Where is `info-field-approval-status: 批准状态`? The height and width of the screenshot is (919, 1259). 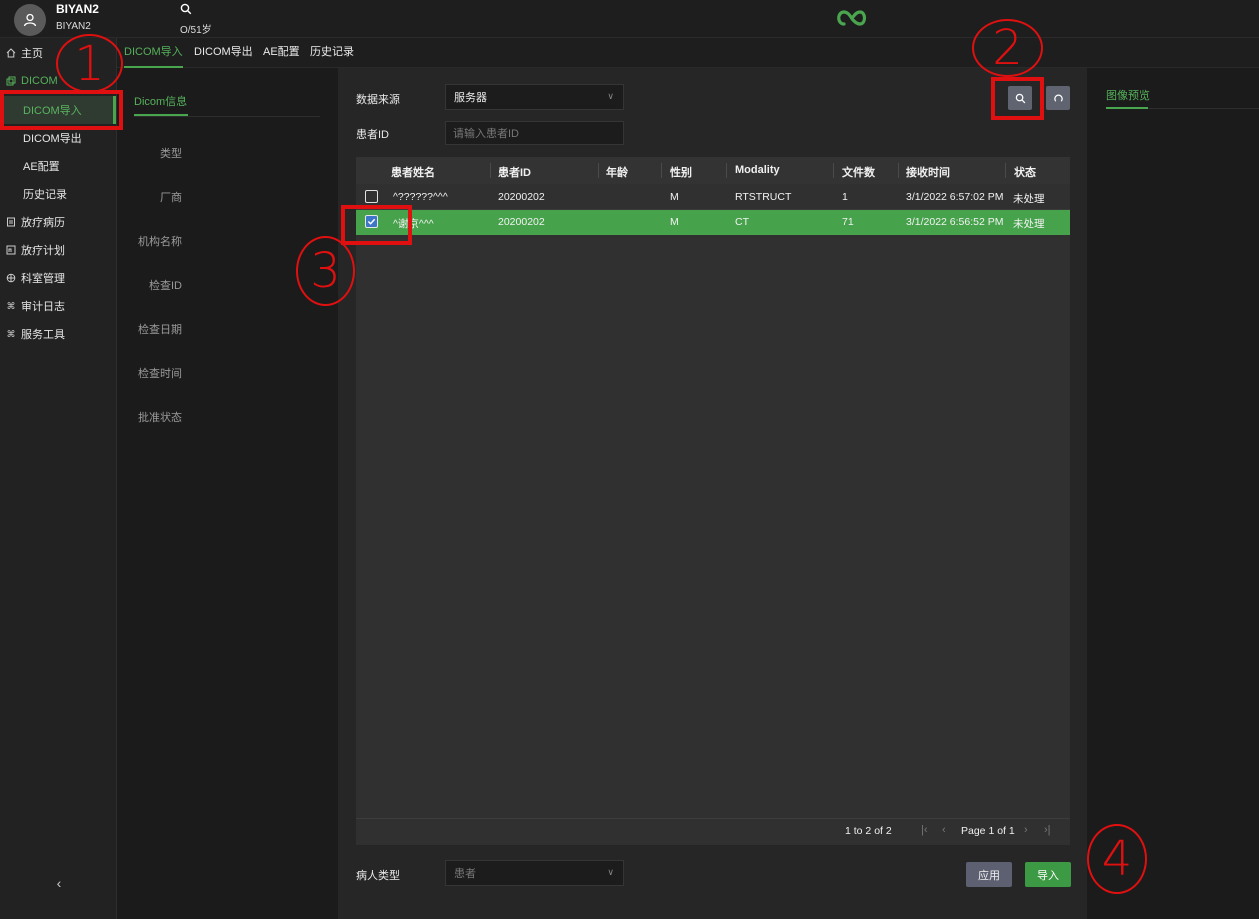 info-field-approval-status: 批准状态 is located at coordinates (160, 418).